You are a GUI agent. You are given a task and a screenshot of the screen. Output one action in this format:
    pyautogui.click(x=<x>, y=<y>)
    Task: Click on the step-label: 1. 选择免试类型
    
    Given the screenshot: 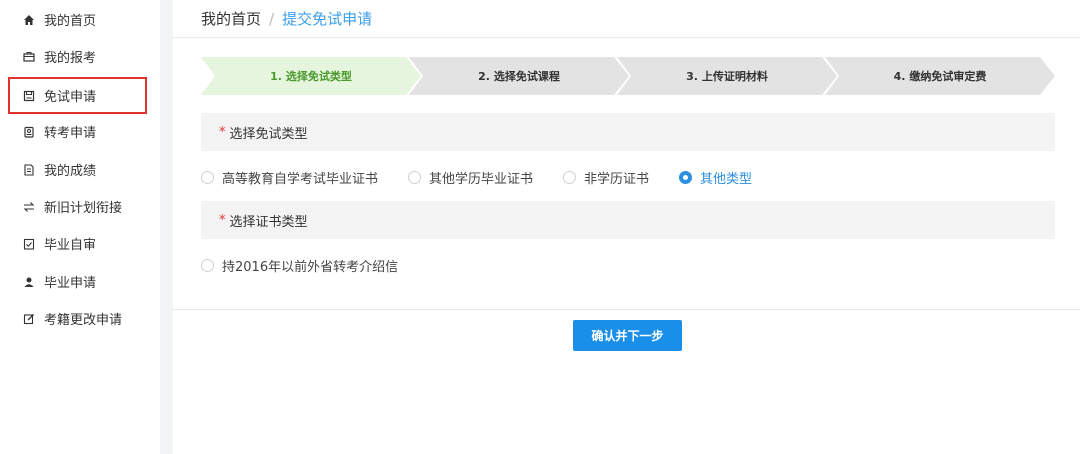 What is the action you would take?
    pyautogui.click(x=311, y=76)
    